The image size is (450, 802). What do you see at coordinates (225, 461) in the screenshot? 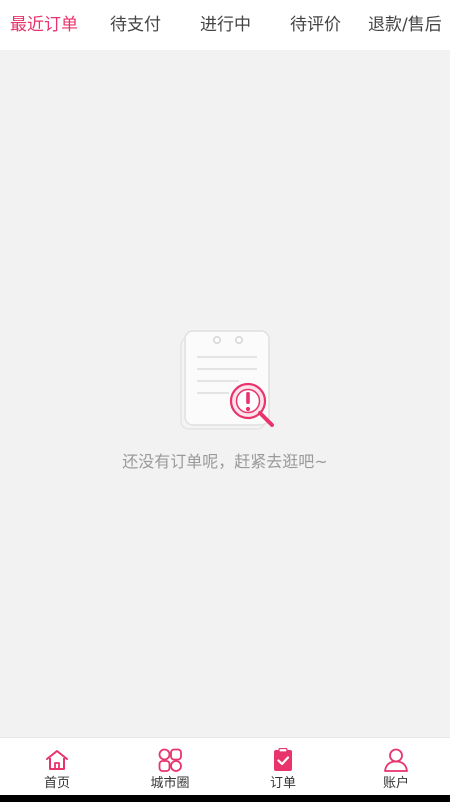
I see `empty-message: 还没有订单呢，赶紧去逛吧~` at bounding box center [225, 461].